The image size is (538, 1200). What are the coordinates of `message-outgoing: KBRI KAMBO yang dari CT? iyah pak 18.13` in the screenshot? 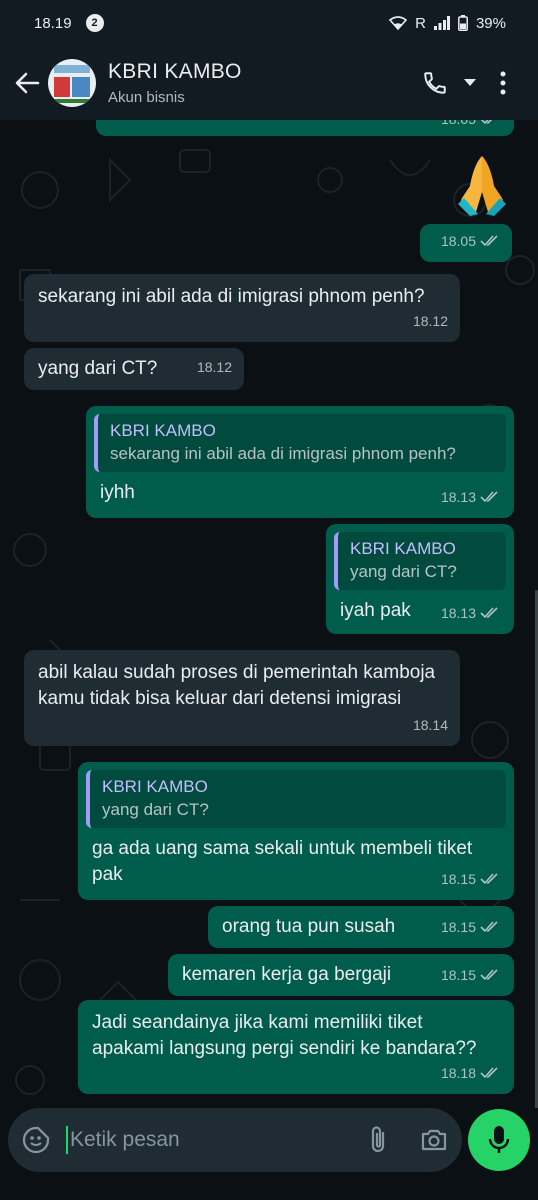 It's located at (420, 579).